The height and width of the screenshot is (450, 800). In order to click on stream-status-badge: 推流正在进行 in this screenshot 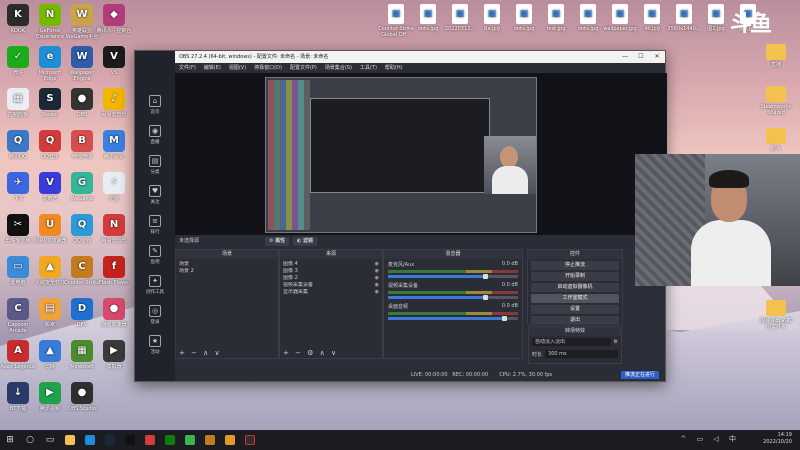, I will do `click(639, 375)`.